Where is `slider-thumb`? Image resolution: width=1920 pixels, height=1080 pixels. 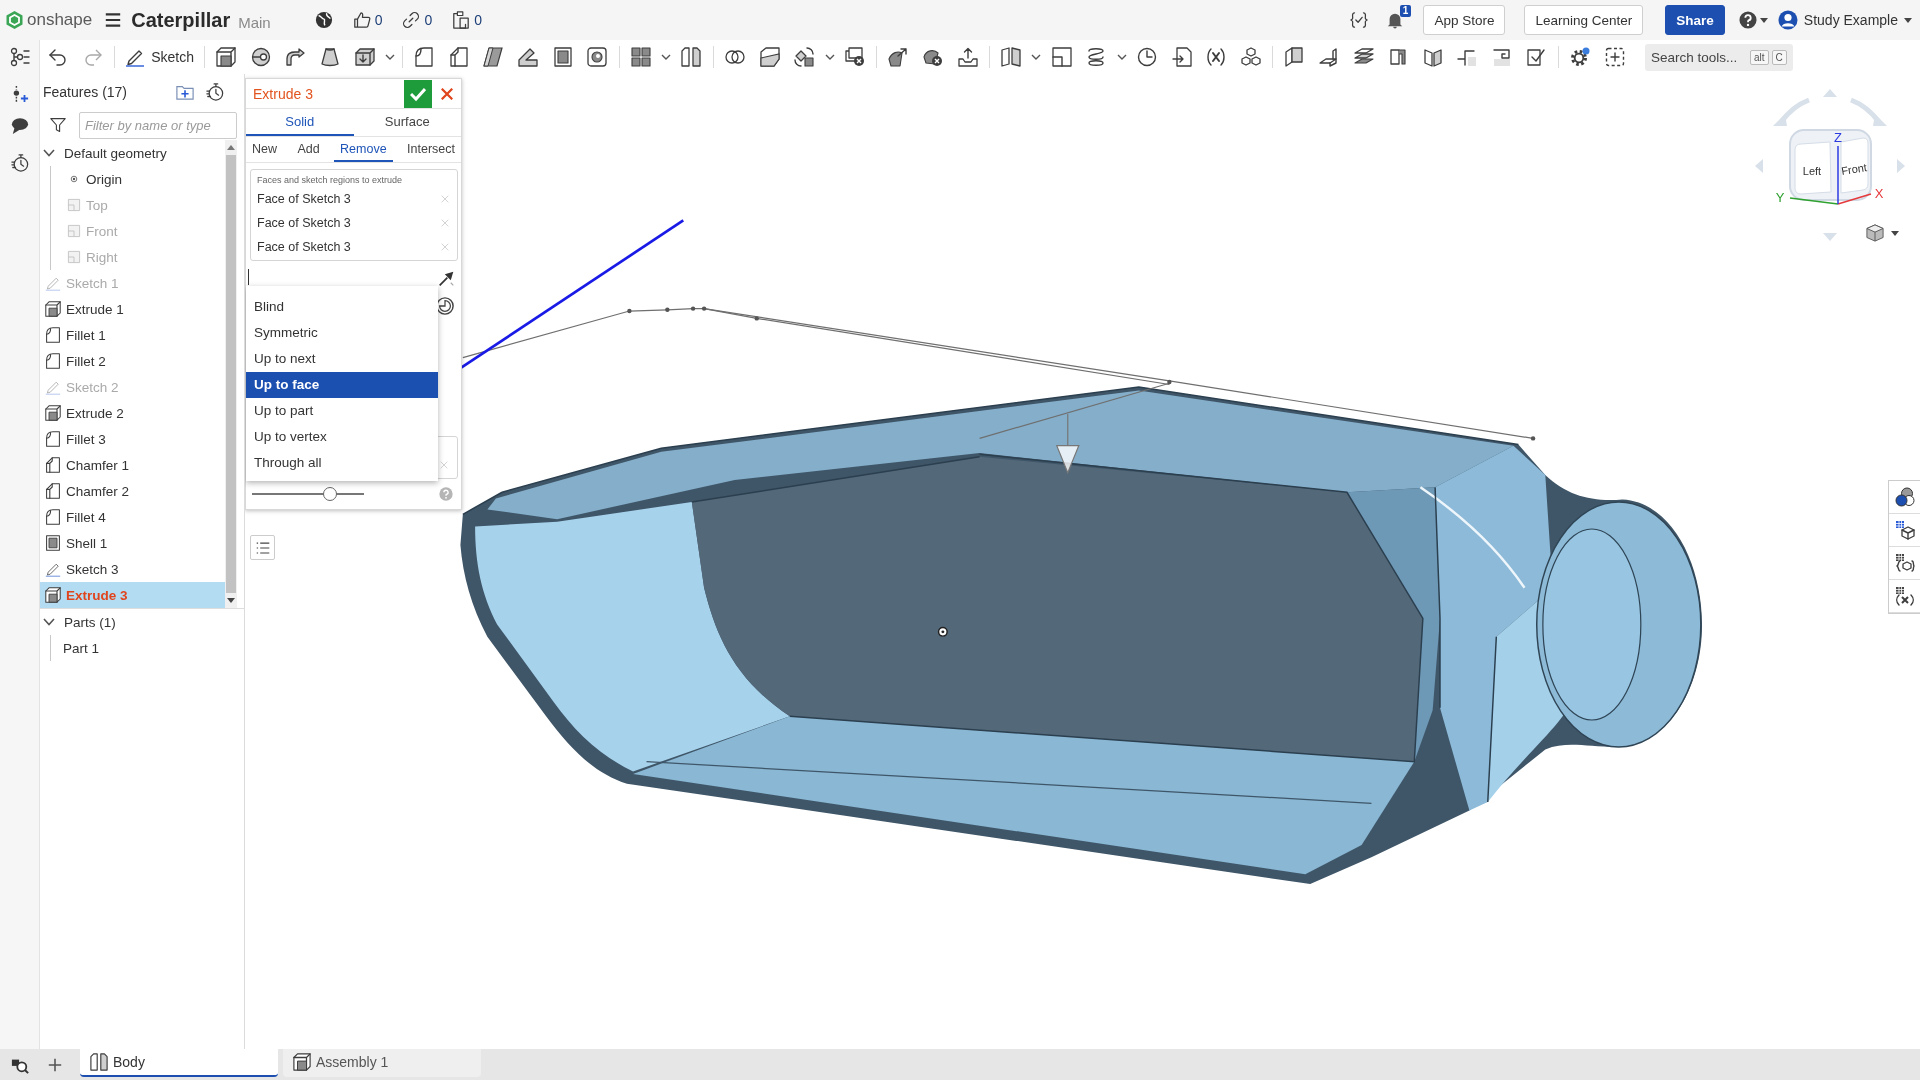 slider-thumb is located at coordinates (330, 494).